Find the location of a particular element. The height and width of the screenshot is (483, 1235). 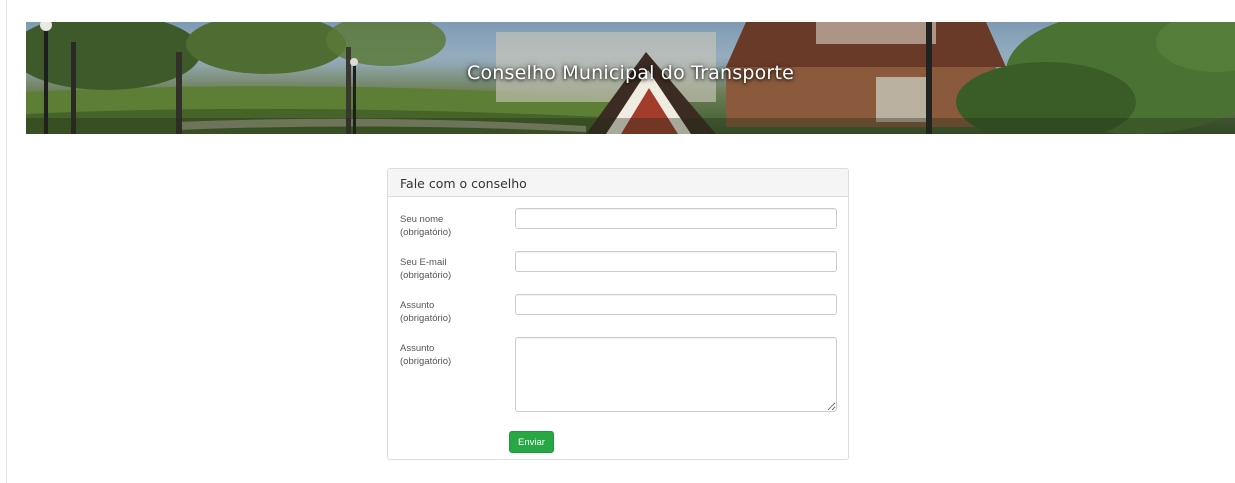

subject-input is located at coordinates (676, 304).